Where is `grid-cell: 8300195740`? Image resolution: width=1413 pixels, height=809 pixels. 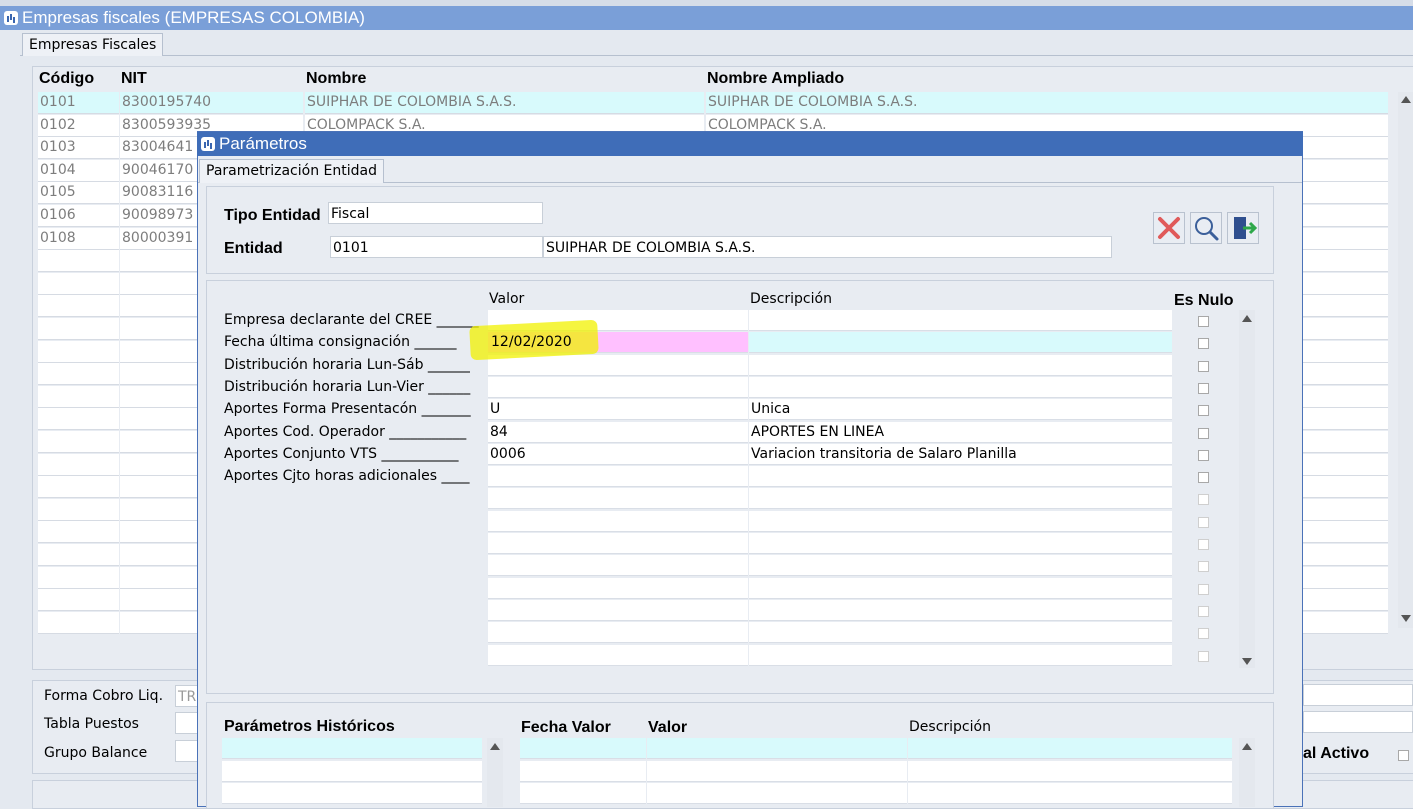
grid-cell: 8300195740 is located at coordinates (211, 103).